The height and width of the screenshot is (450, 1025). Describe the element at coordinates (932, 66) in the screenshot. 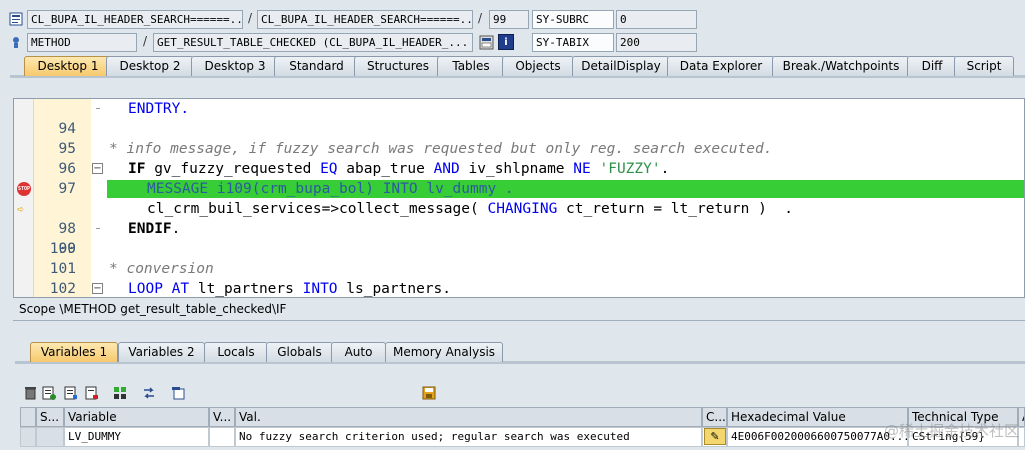

I see `tab-diff: Diff` at that location.